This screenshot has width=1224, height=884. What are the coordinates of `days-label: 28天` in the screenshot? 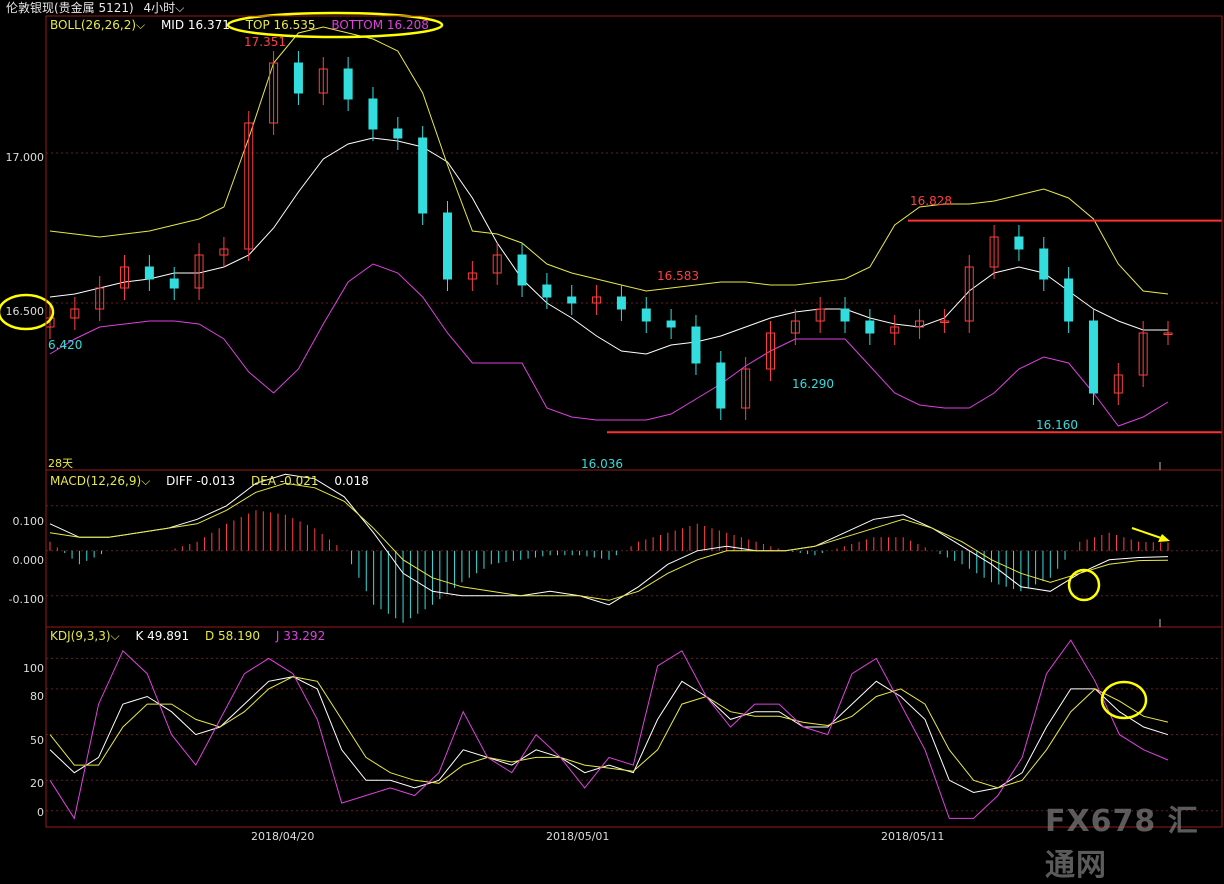 It's located at (60, 463).